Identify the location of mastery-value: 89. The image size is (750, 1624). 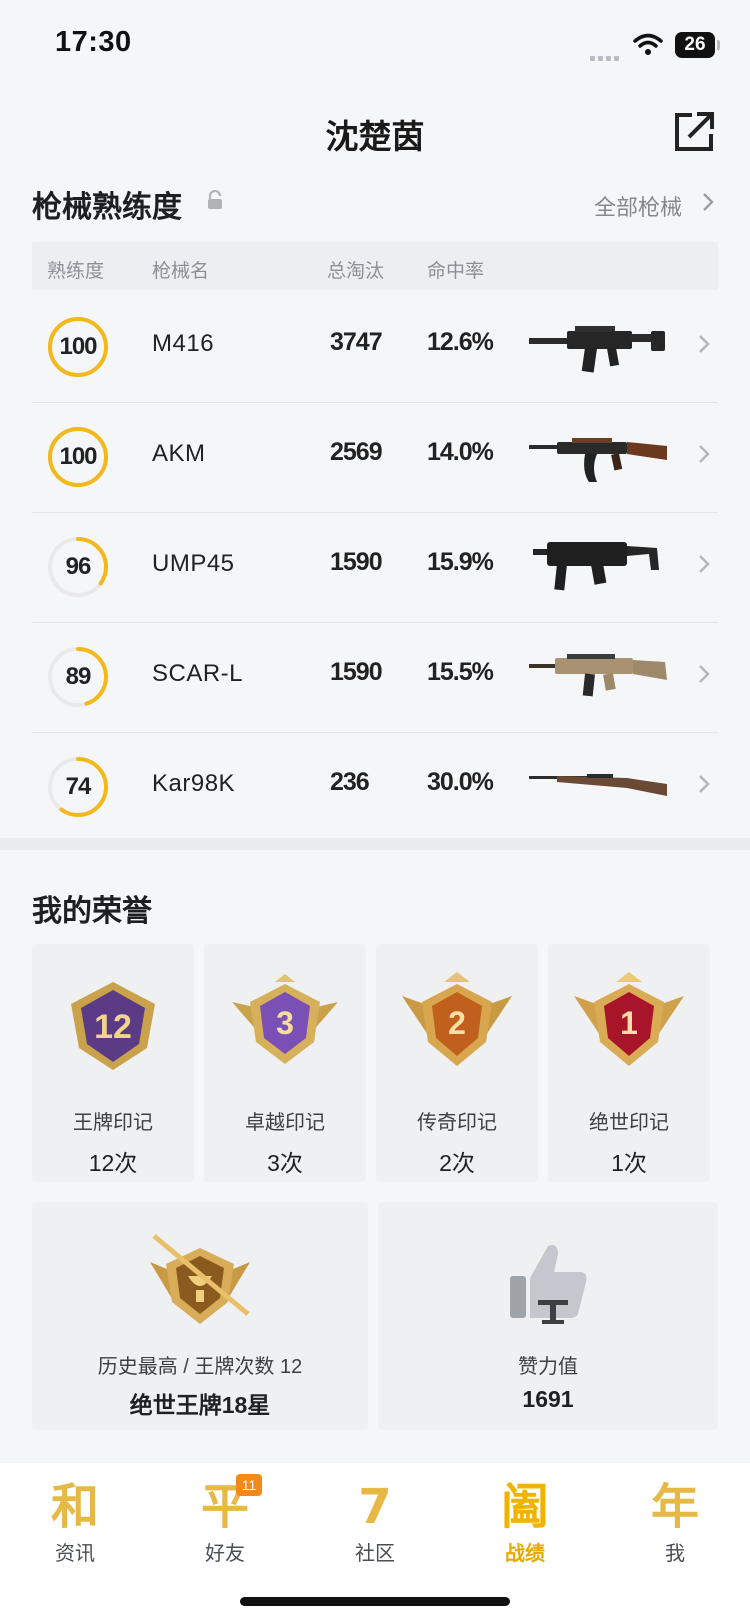
(78, 676).